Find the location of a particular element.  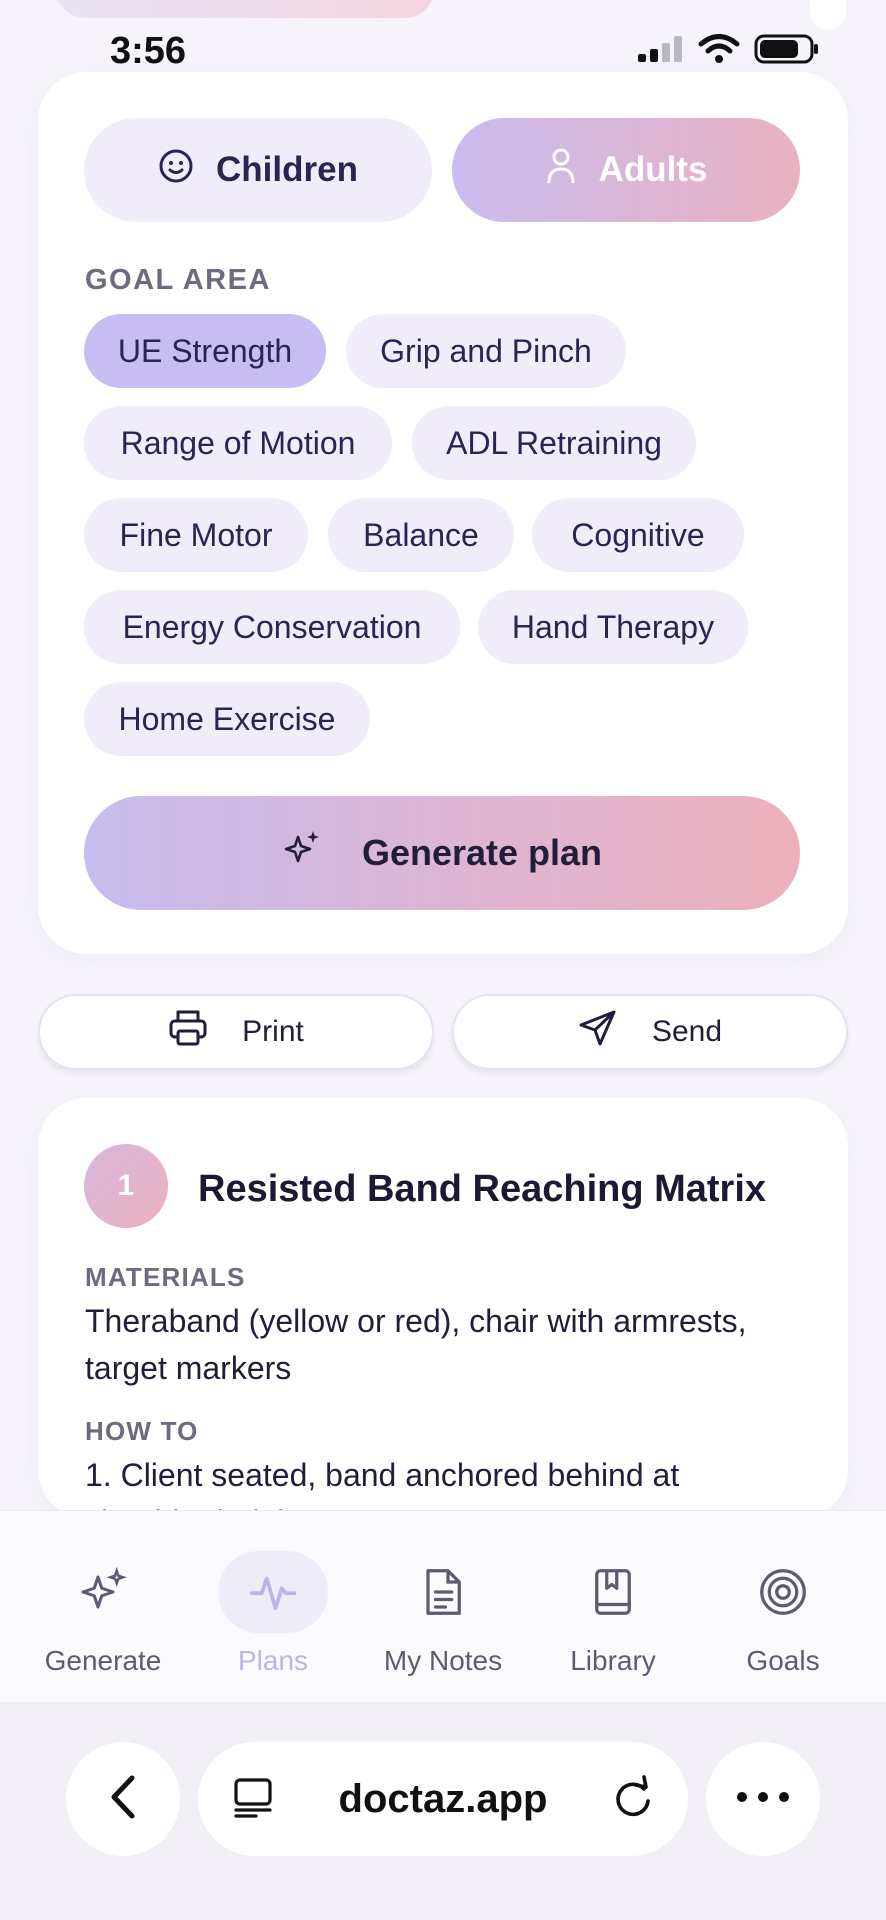

bottom-tab-bar: Generate Plans My Notes Library Goals is located at coordinates (443, 1606).